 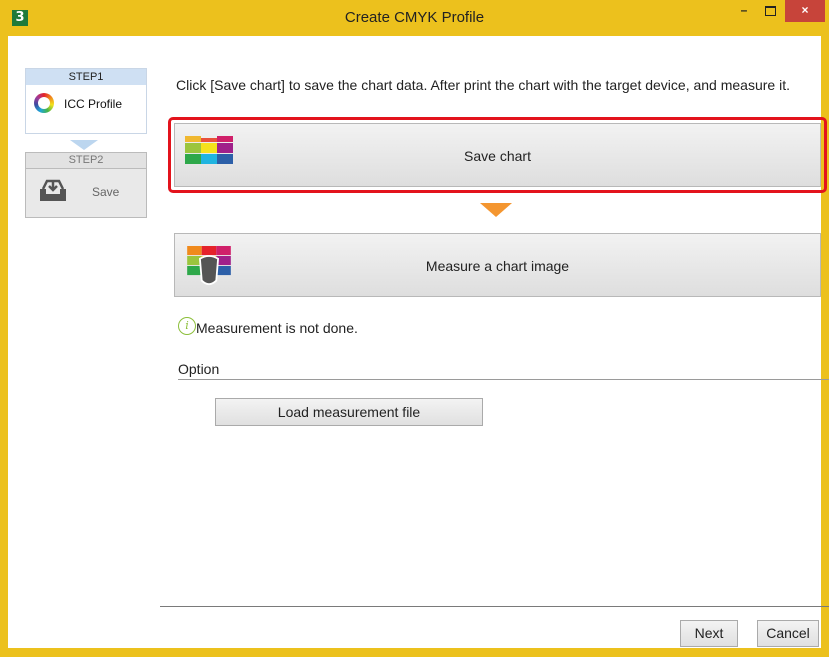 What do you see at coordinates (84, 145) in the screenshot?
I see `step-arrow-icon` at bounding box center [84, 145].